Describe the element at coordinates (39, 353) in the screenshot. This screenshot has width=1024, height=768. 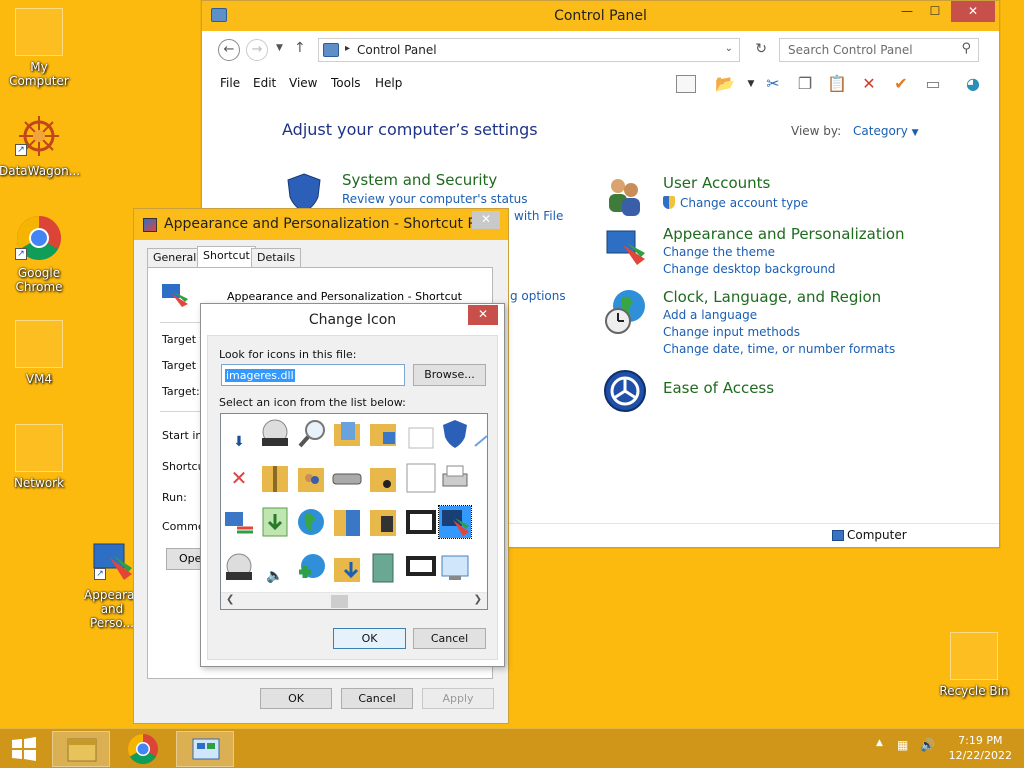
I see `desktop-icon-vm4: VM4` at that location.